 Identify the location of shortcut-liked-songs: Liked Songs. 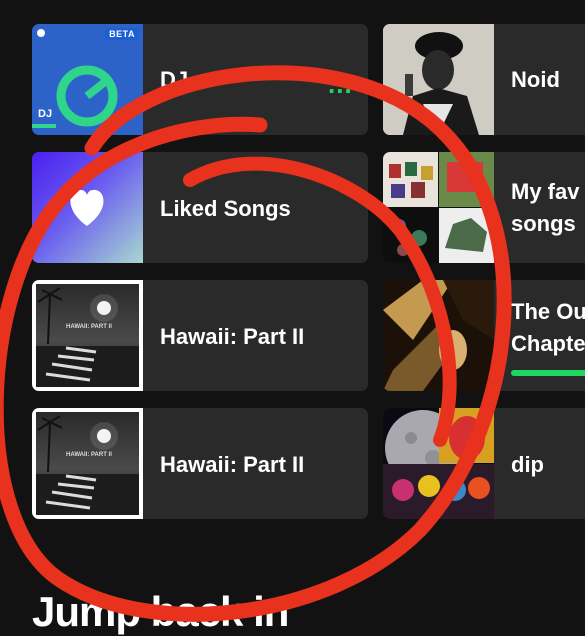
(200, 207).